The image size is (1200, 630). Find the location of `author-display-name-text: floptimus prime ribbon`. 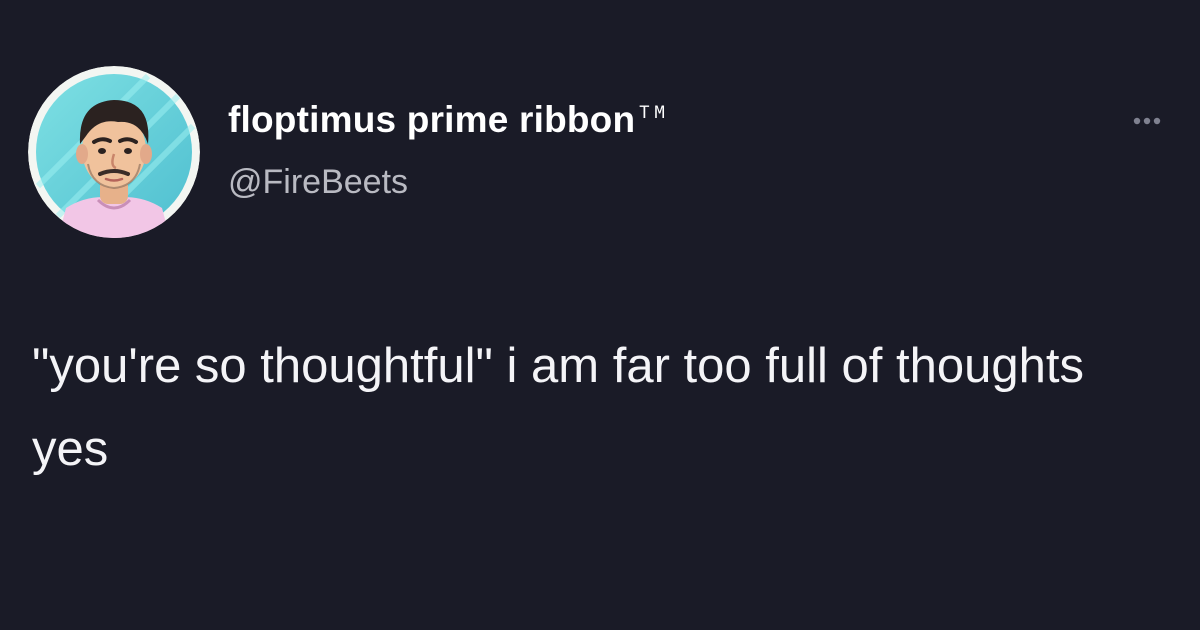

author-display-name-text: floptimus prime ribbon is located at coordinates (432, 119).